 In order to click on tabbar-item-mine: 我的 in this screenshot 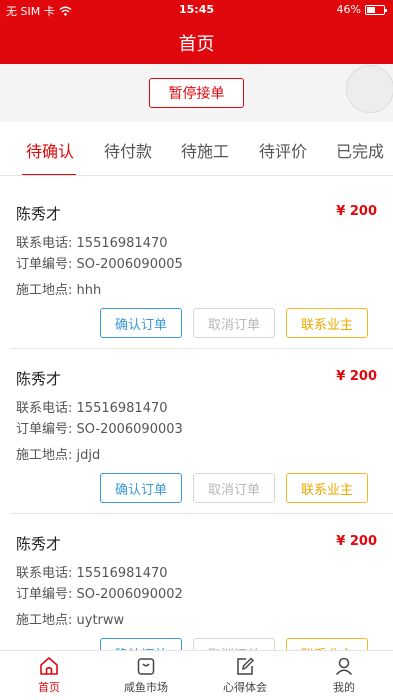, I will do `click(344, 675)`.